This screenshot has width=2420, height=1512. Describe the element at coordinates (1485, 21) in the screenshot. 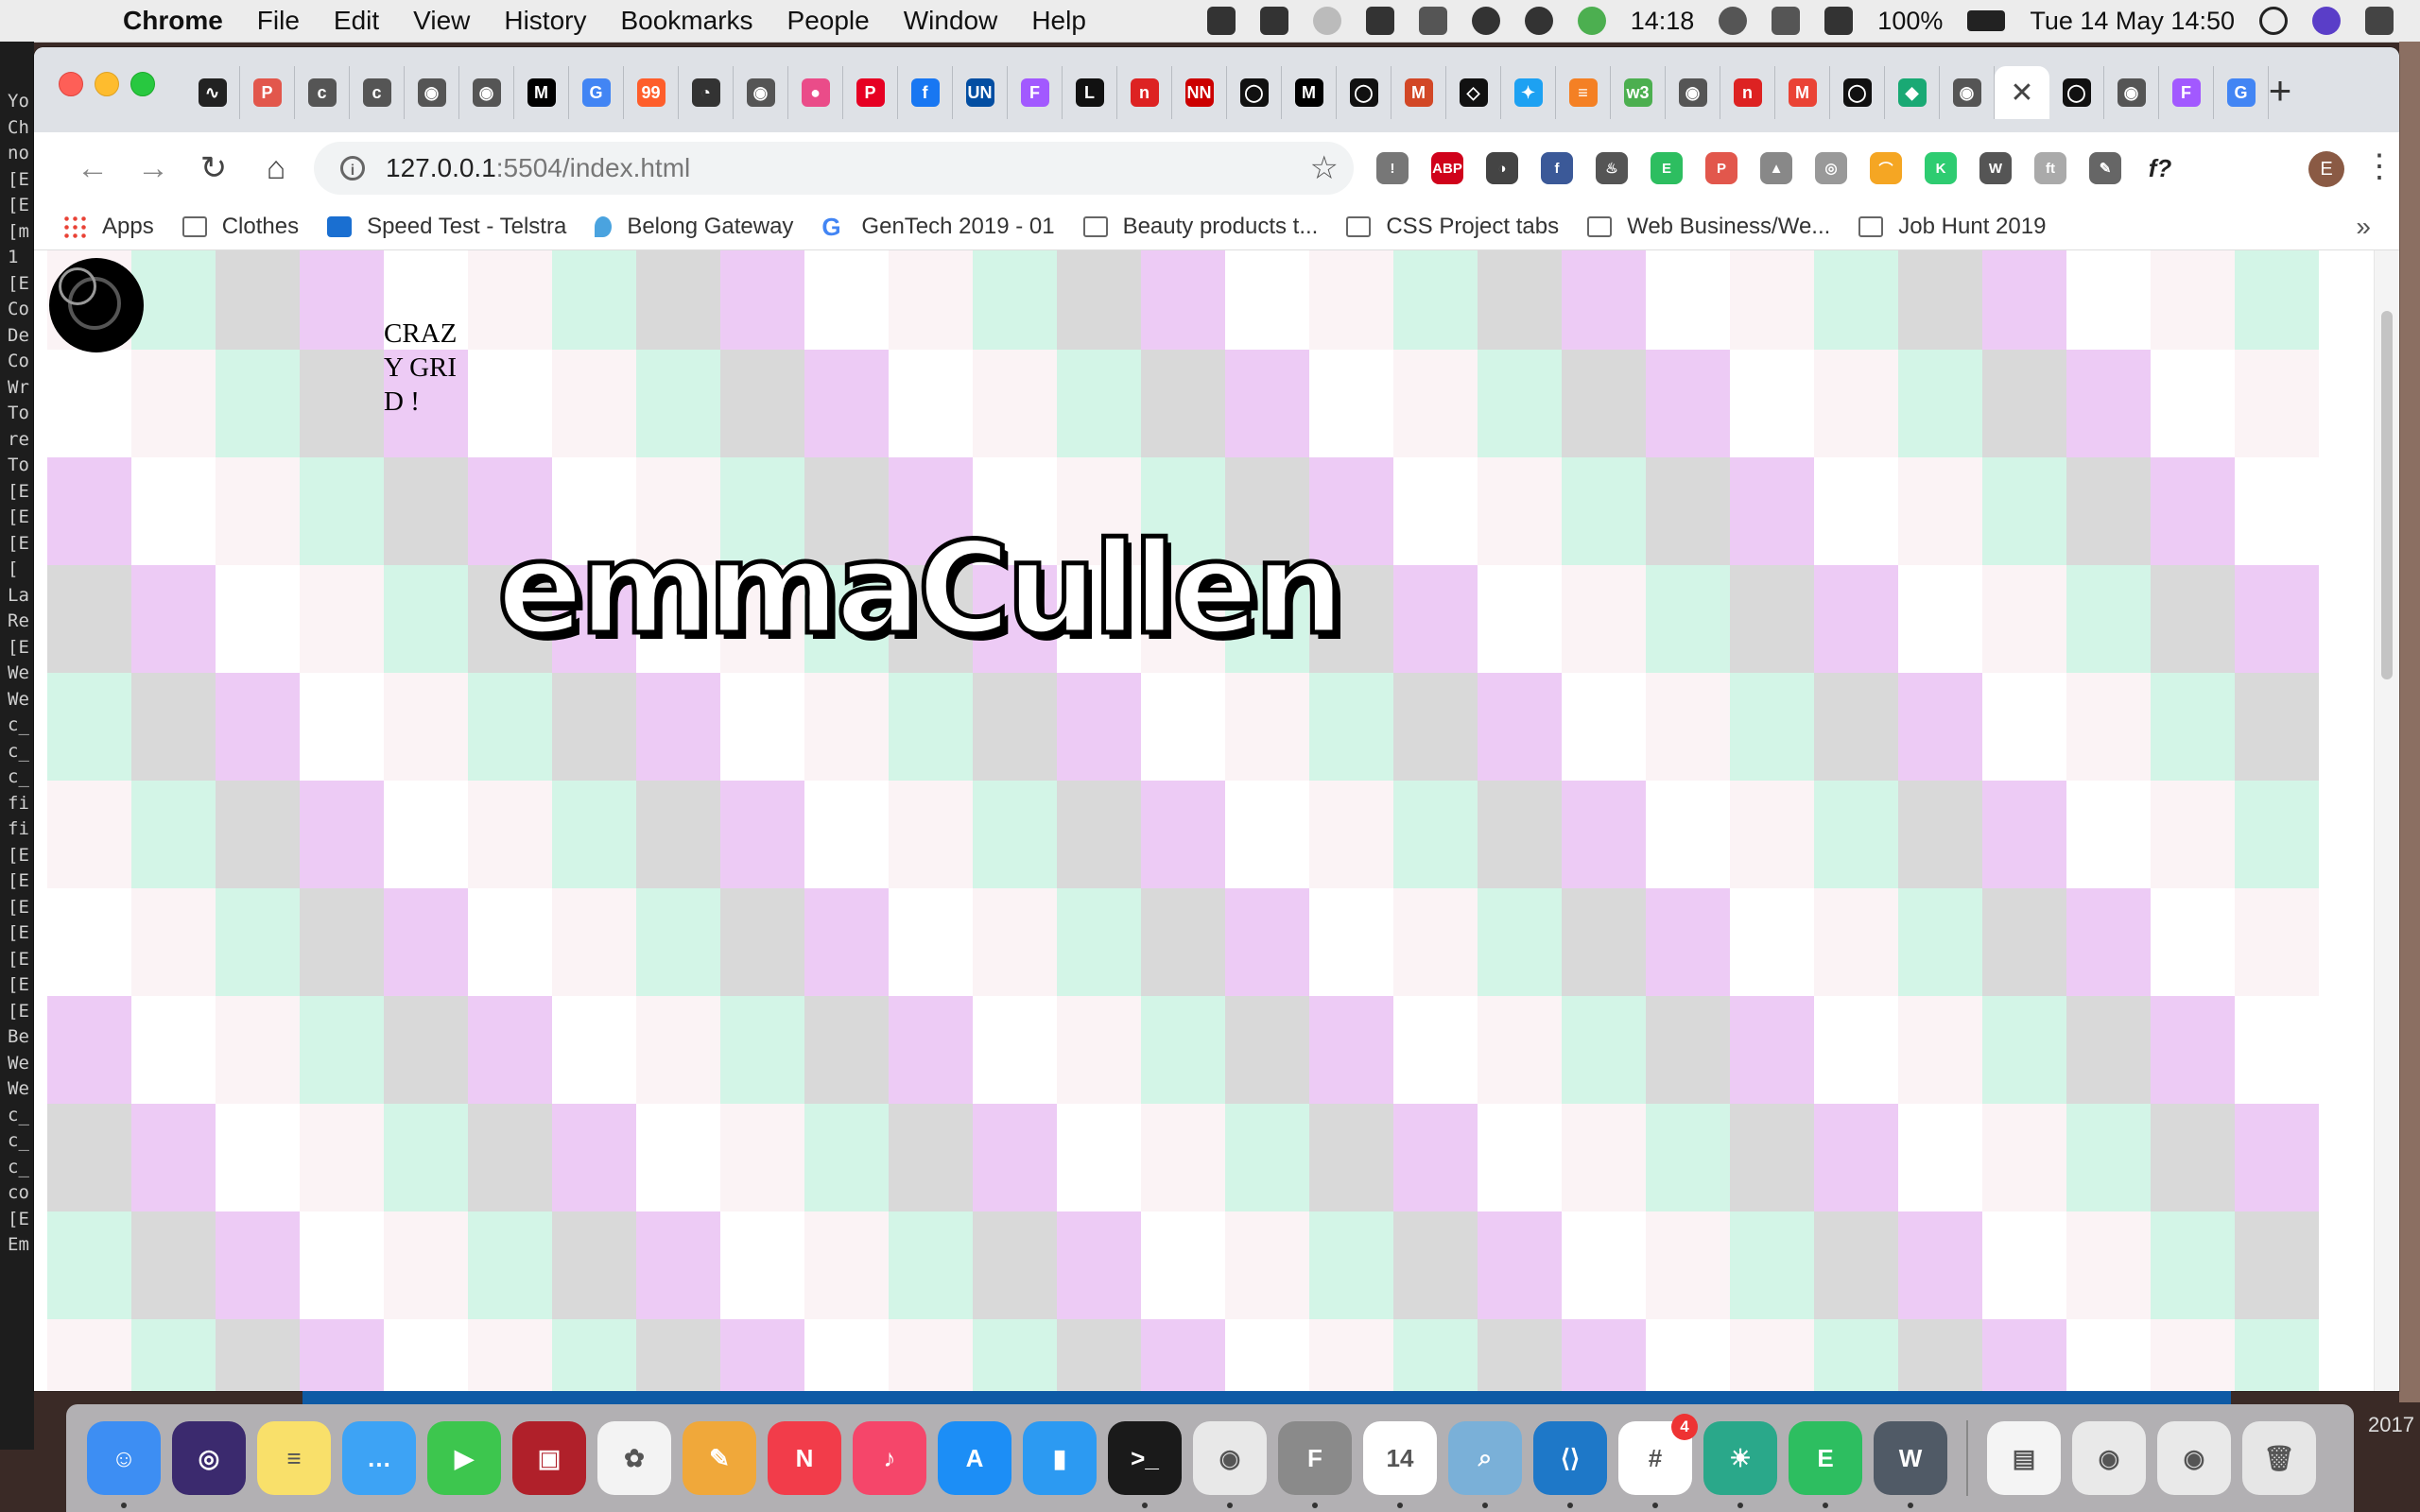

I see `do-not-disturb-icon` at that location.